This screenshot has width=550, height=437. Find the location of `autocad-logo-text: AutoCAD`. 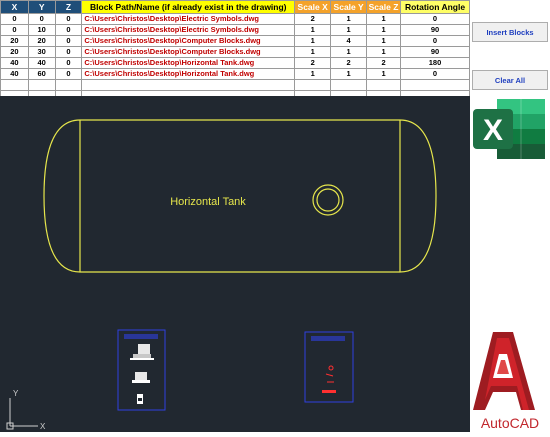

autocad-logo-text: AutoCAD is located at coordinates (510, 423).